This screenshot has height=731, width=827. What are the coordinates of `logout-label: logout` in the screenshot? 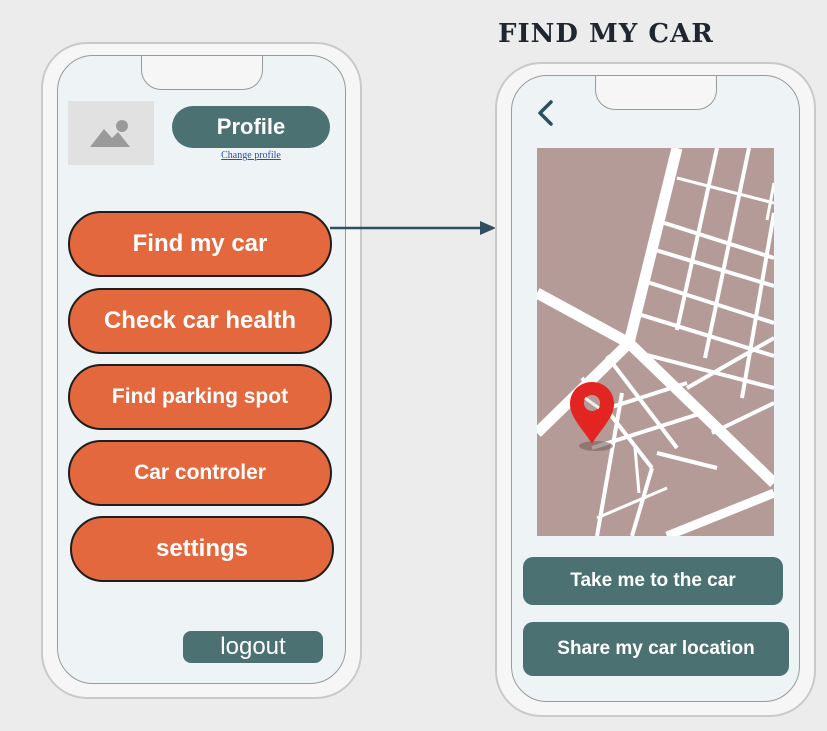 It's located at (253, 646).